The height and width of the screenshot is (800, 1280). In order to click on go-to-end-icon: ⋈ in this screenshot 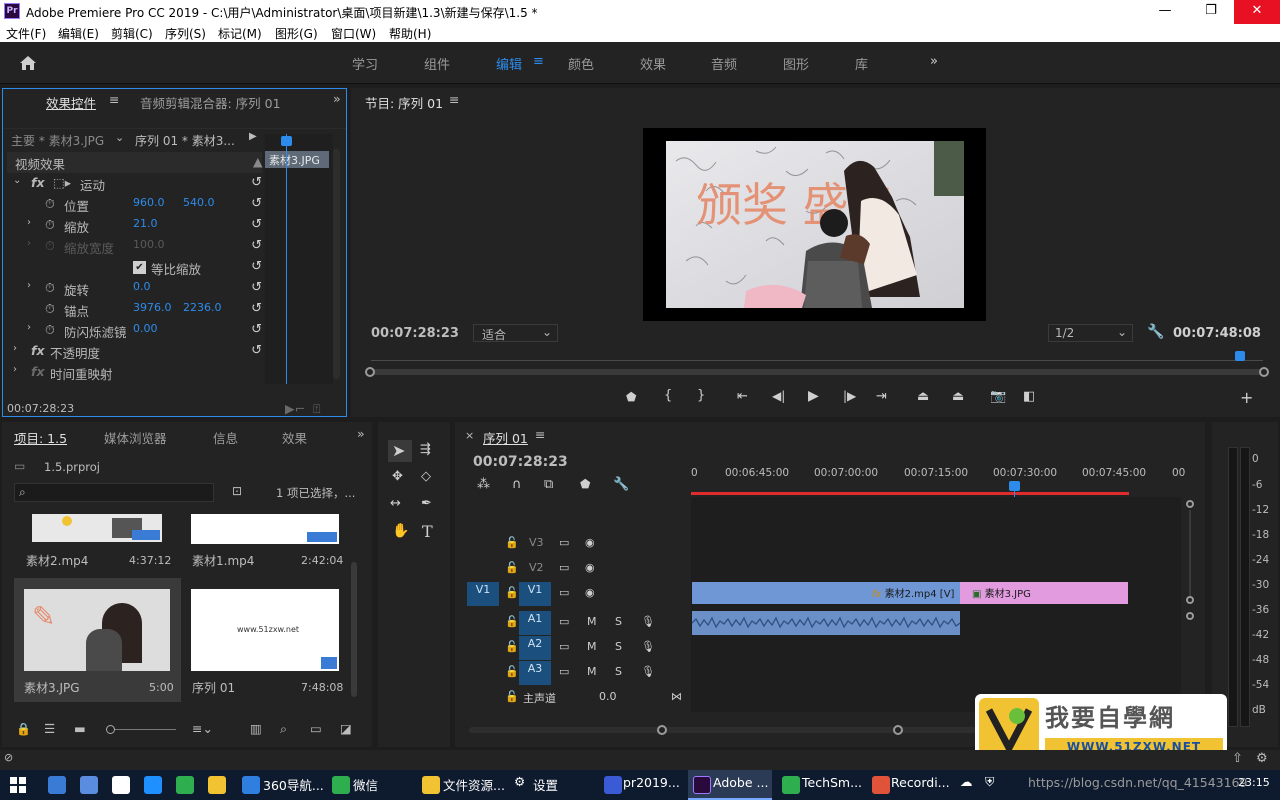, I will do `click(676, 696)`.